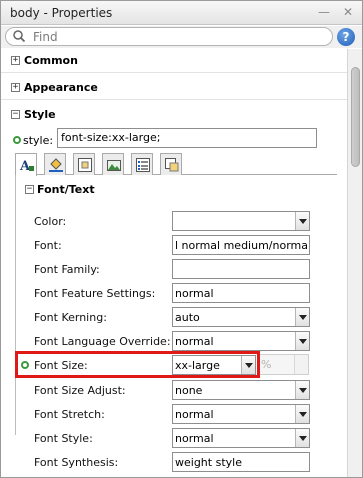 Image resolution: width=363 pixels, height=478 pixels. I want to click on prop-label-font-kerning: Font Kerning:, so click(70, 317).